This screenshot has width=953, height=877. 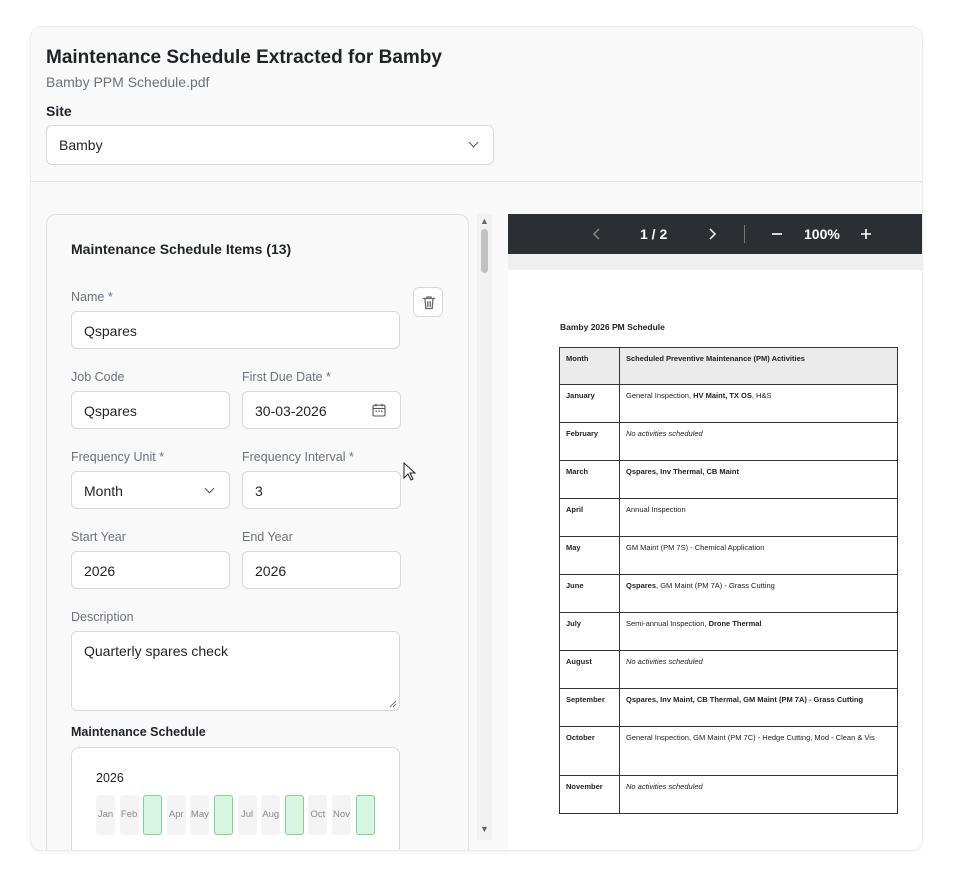 I want to click on month-cell: Nov, so click(x=341, y=815).